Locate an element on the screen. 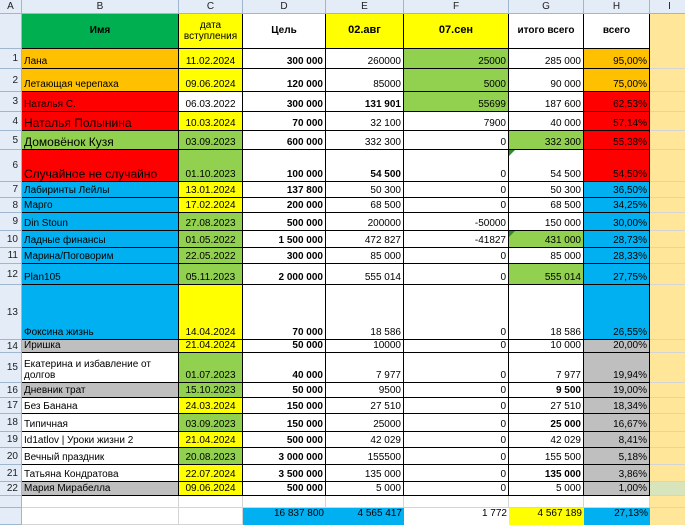  cell-percent: 75,00% is located at coordinates (617, 80).